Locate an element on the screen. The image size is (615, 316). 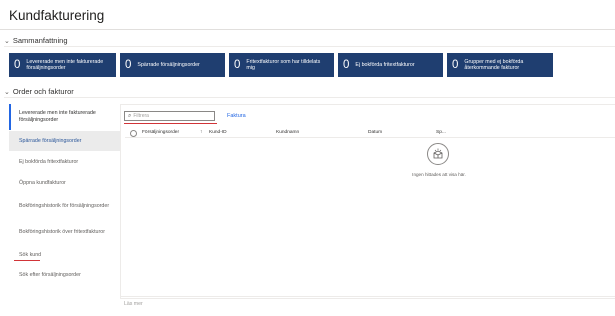
read-more-link: Läs mer is located at coordinates (133, 304).